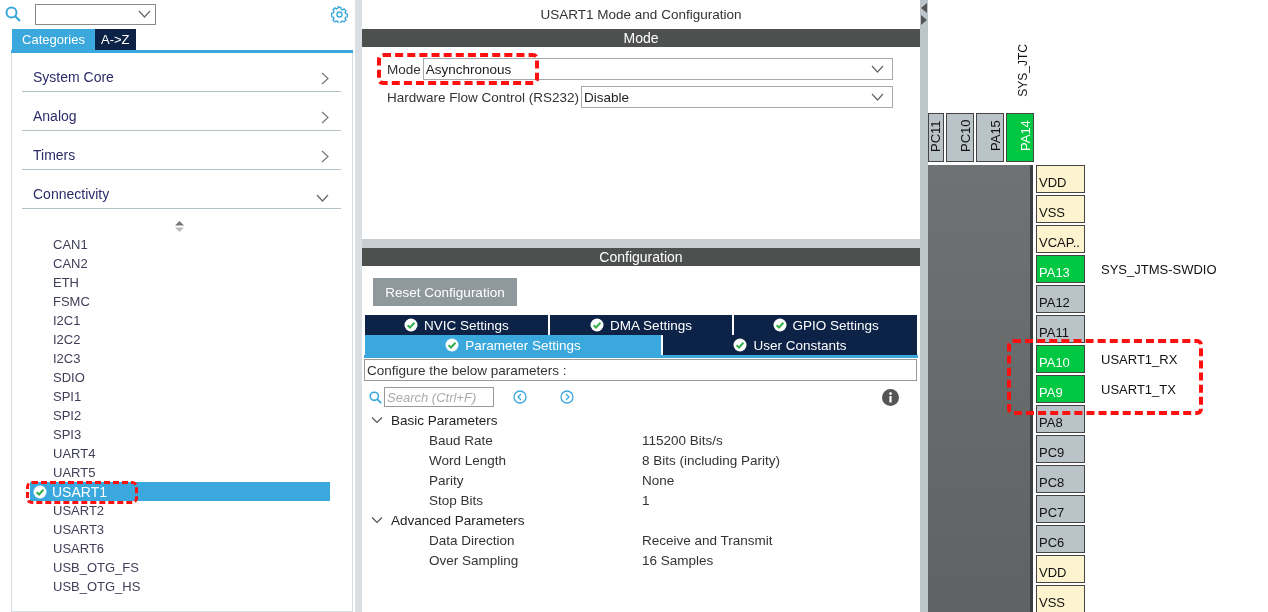  I want to click on settings-tab: NVIC Settings, so click(456, 325).